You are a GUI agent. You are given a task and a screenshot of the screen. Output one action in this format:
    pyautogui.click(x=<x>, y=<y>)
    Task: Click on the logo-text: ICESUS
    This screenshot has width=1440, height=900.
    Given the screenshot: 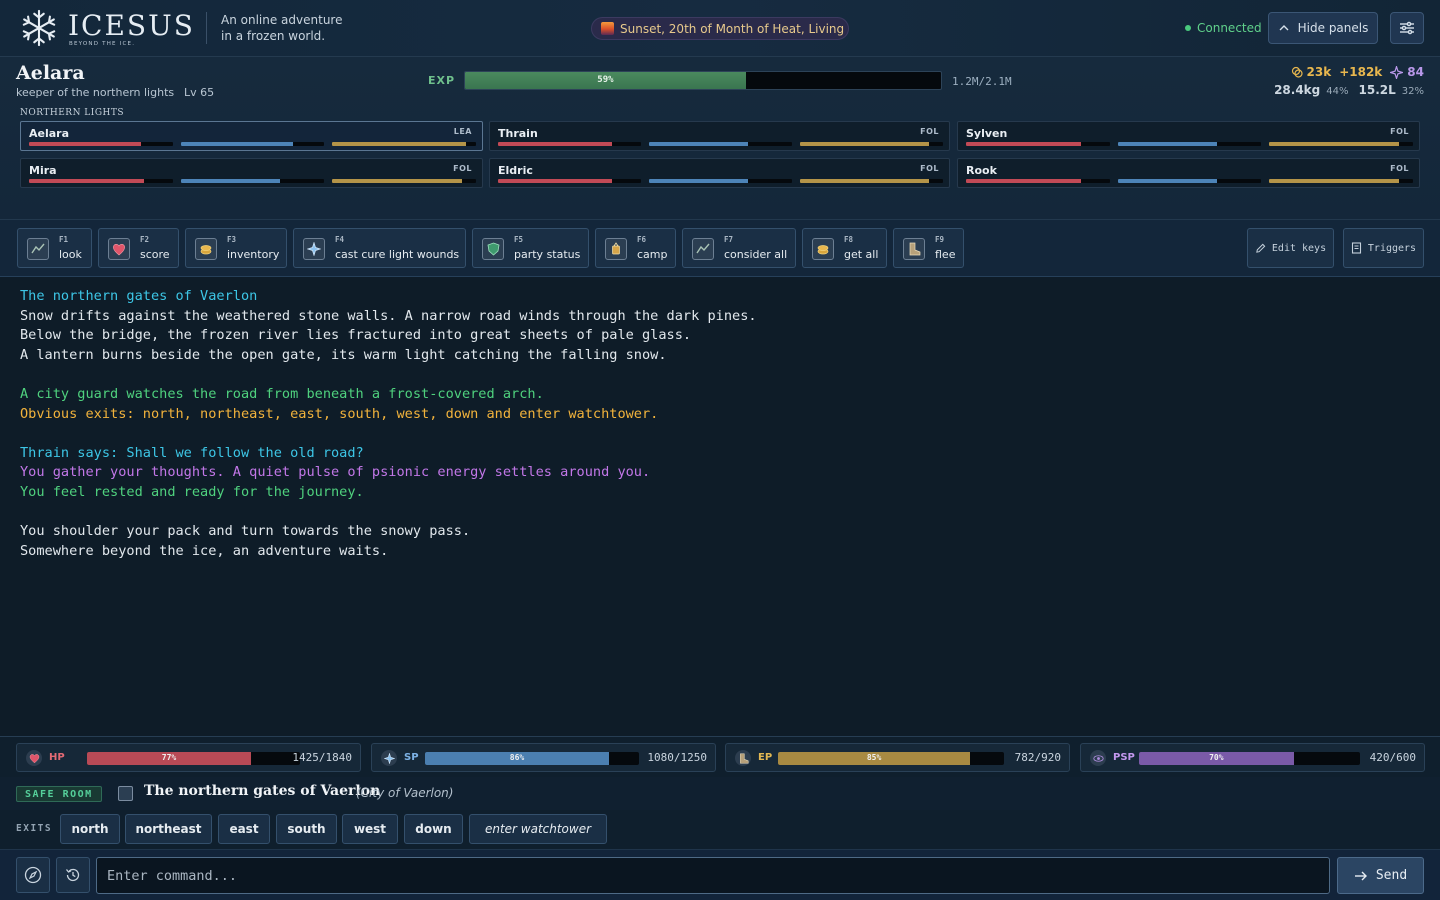 What is the action you would take?
    pyautogui.click(x=131, y=25)
    